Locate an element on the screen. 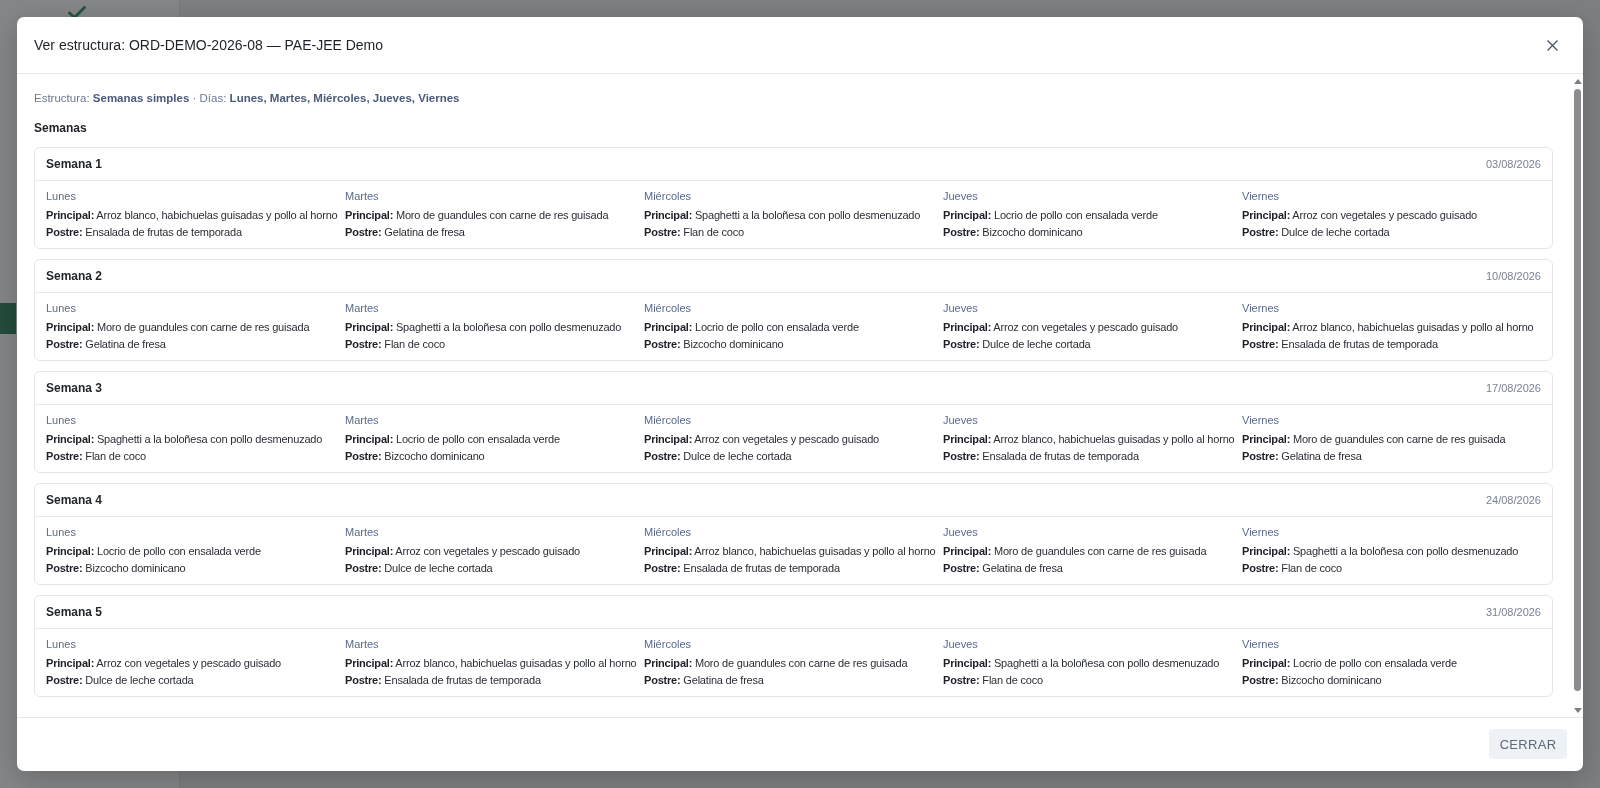 This screenshot has height=788, width=1600. week-date: 24/08/2026 is located at coordinates (1513, 500).